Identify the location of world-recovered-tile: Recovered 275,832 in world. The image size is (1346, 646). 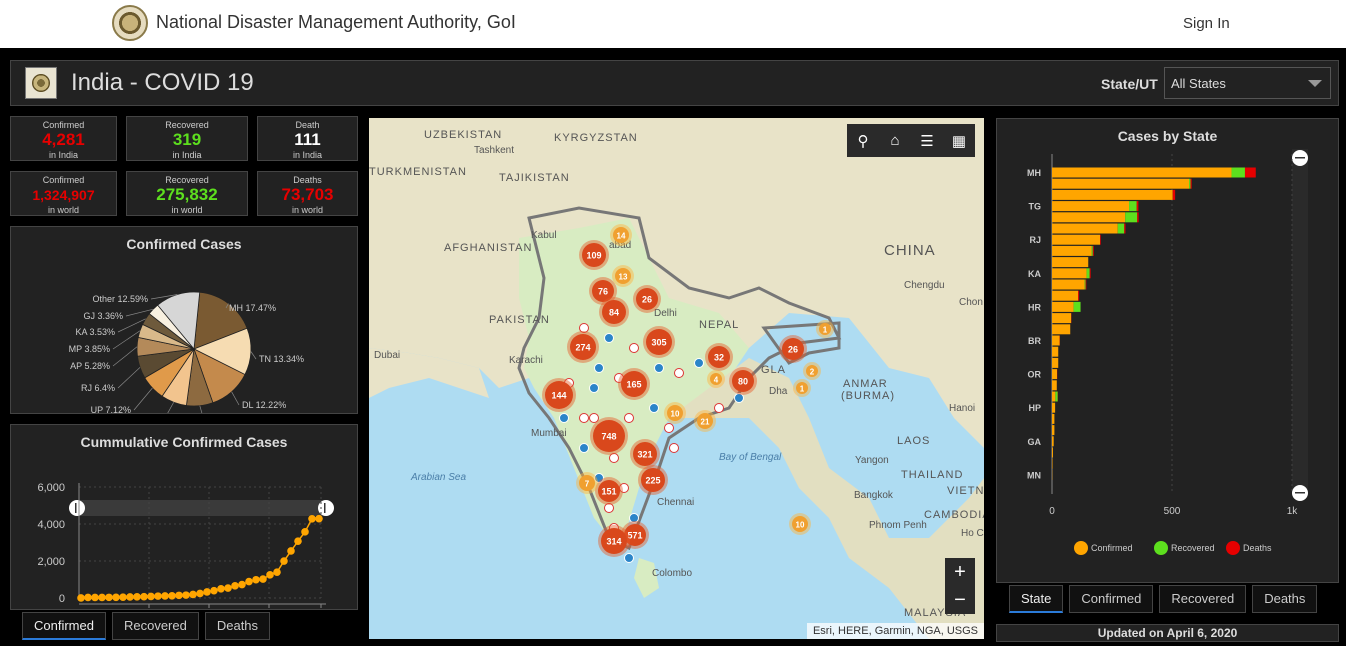
(187, 193).